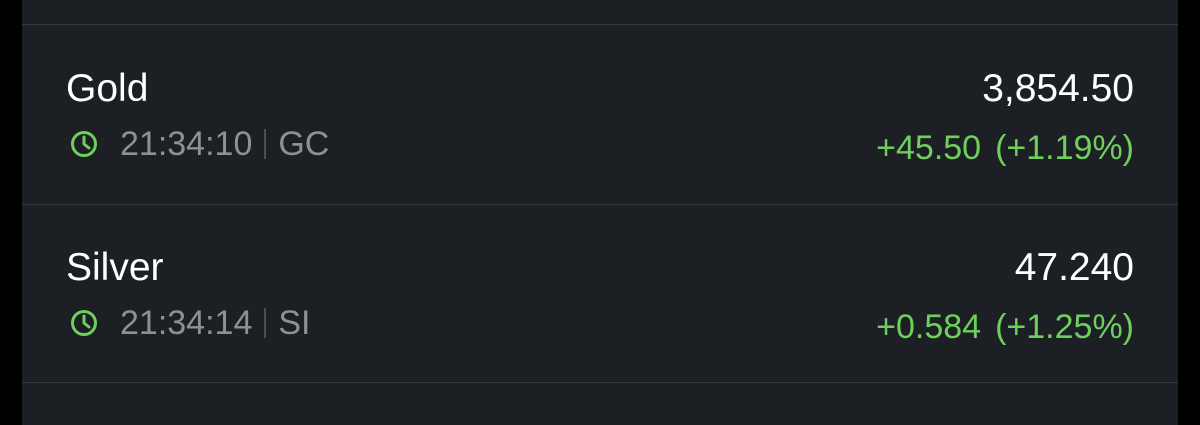 This screenshot has height=425, width=1200. I want to click on last-price: 3,854.50, so click(1058, 88).